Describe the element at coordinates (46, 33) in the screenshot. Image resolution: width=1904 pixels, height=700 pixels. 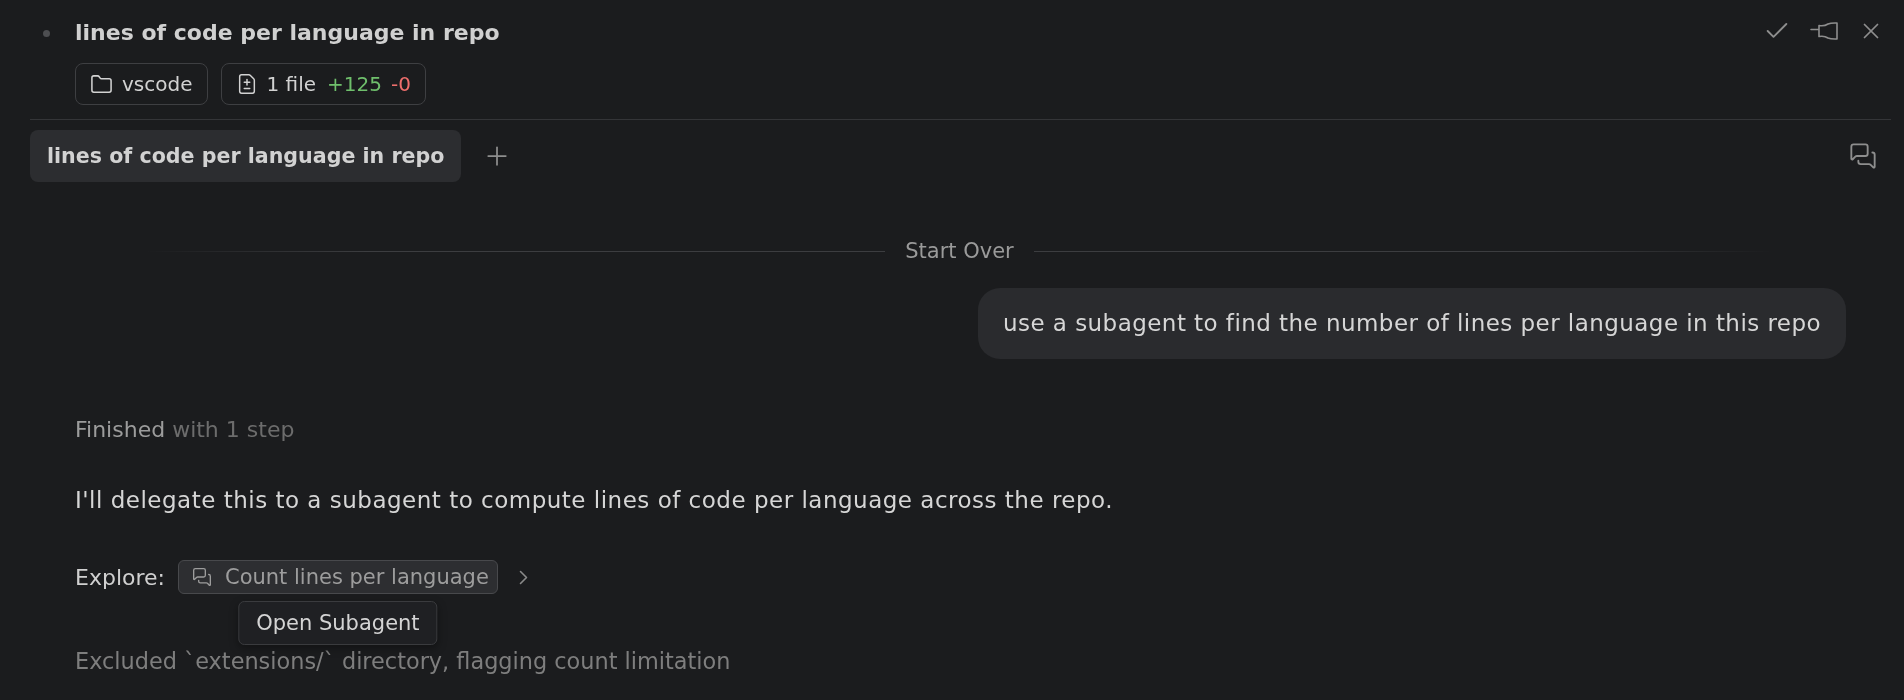
I see `bullet-dot-icon` at that location.